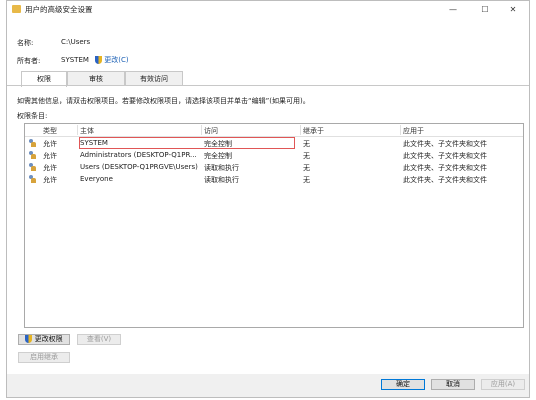 The height and width of the screenshot is (400, 536). Describe the element at coordinates (25, 43) in the screenshot. I see `name-label: 名称:` at that location.